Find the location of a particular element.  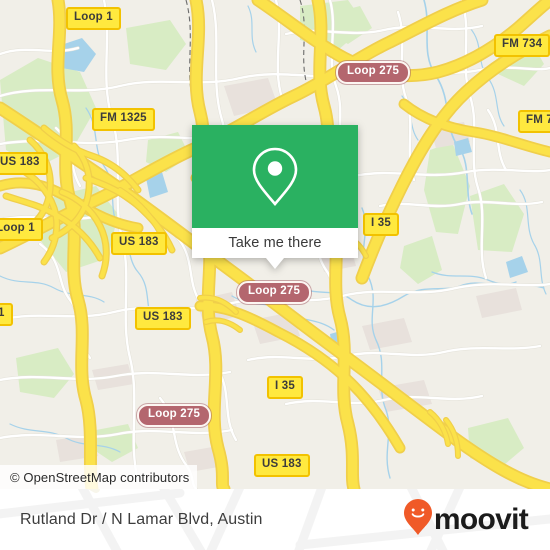

take-me-there-label: Take me there is located at coordinates (275, 243).